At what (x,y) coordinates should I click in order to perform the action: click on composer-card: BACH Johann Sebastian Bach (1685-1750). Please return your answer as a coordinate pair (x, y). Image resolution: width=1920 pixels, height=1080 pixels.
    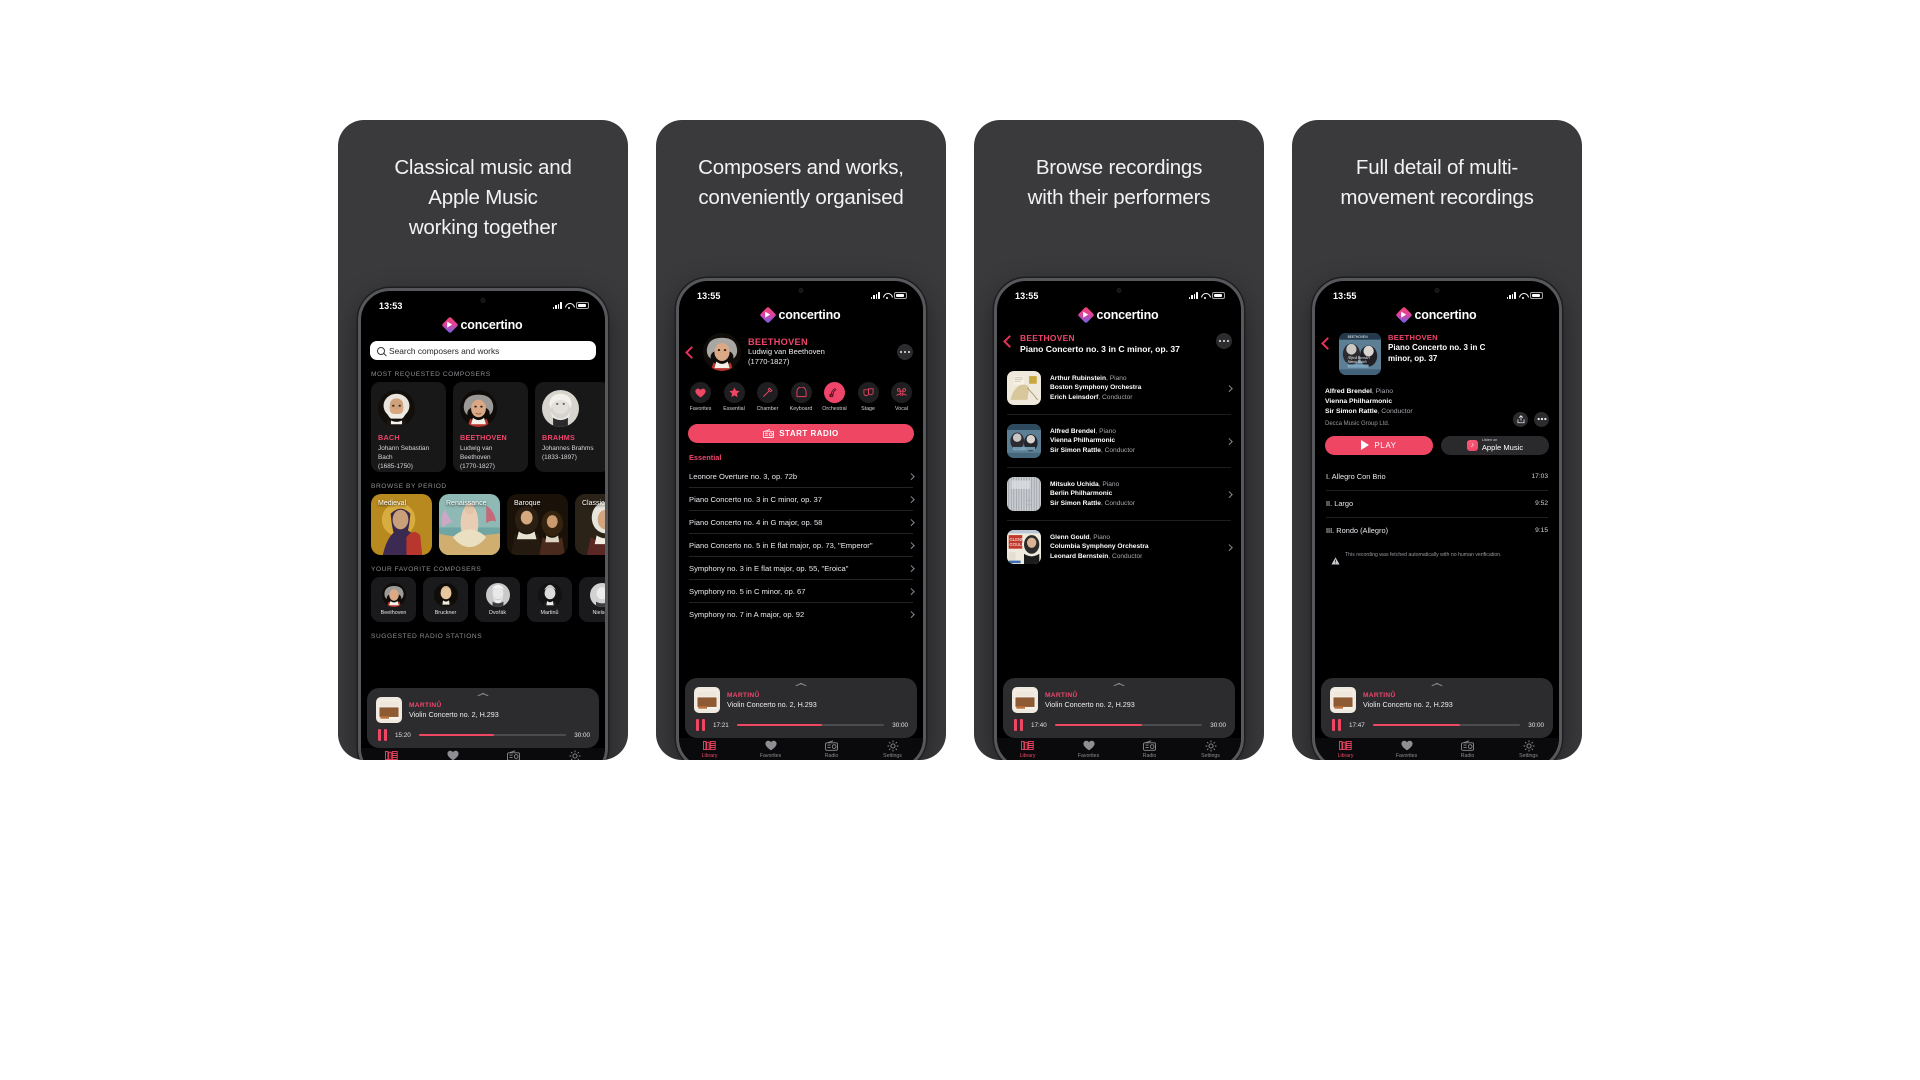
    Looking at the image, I should click on (408, 427).